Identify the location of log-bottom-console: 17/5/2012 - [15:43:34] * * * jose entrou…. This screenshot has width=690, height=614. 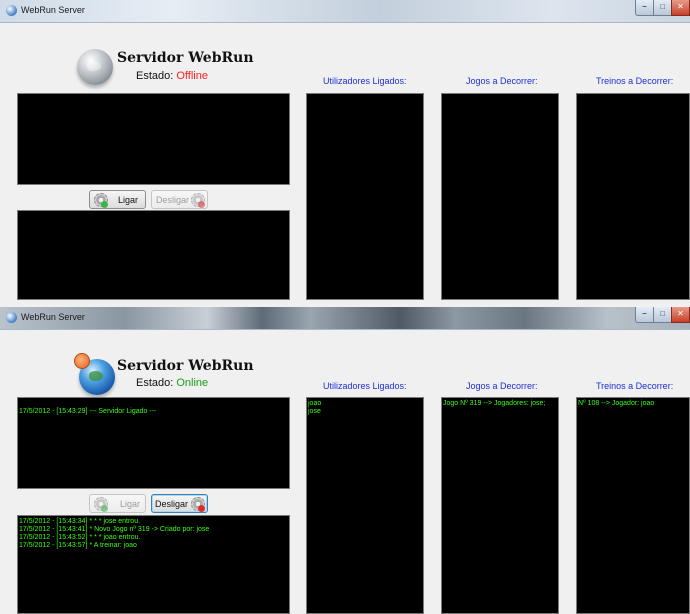
(153, 564).